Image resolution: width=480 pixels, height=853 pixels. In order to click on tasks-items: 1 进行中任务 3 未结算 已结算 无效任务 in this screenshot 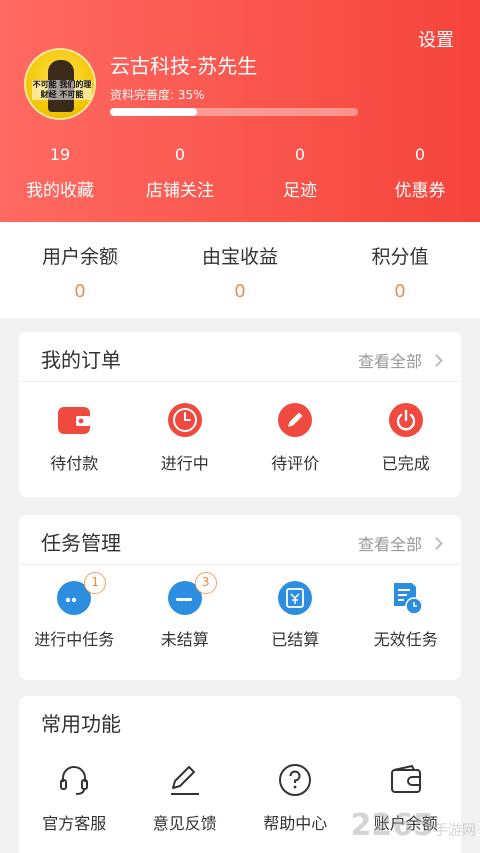, I will do `click(240, 607)`.